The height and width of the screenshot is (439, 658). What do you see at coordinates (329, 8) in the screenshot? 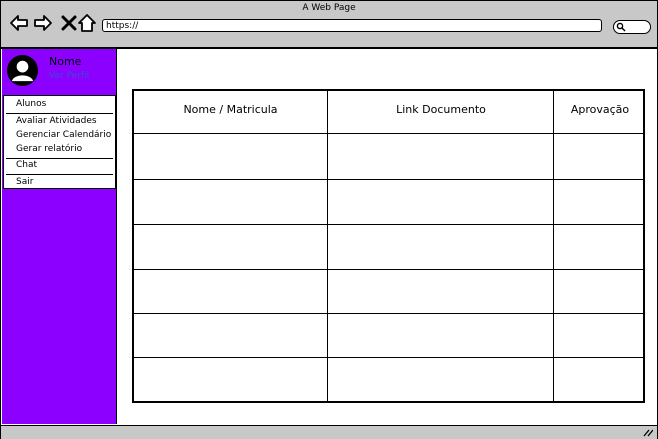
I see `window-title: A Web Page` at bounding box center [329, 8].